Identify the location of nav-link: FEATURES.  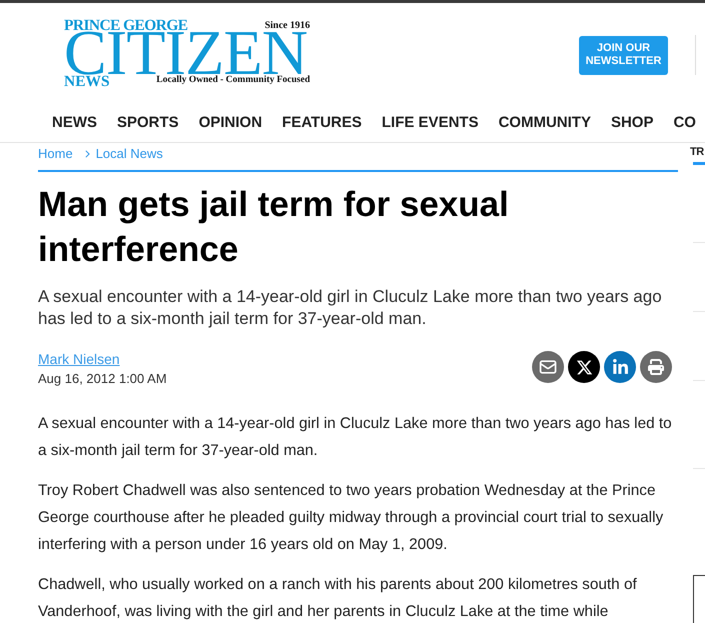
(322, 122).